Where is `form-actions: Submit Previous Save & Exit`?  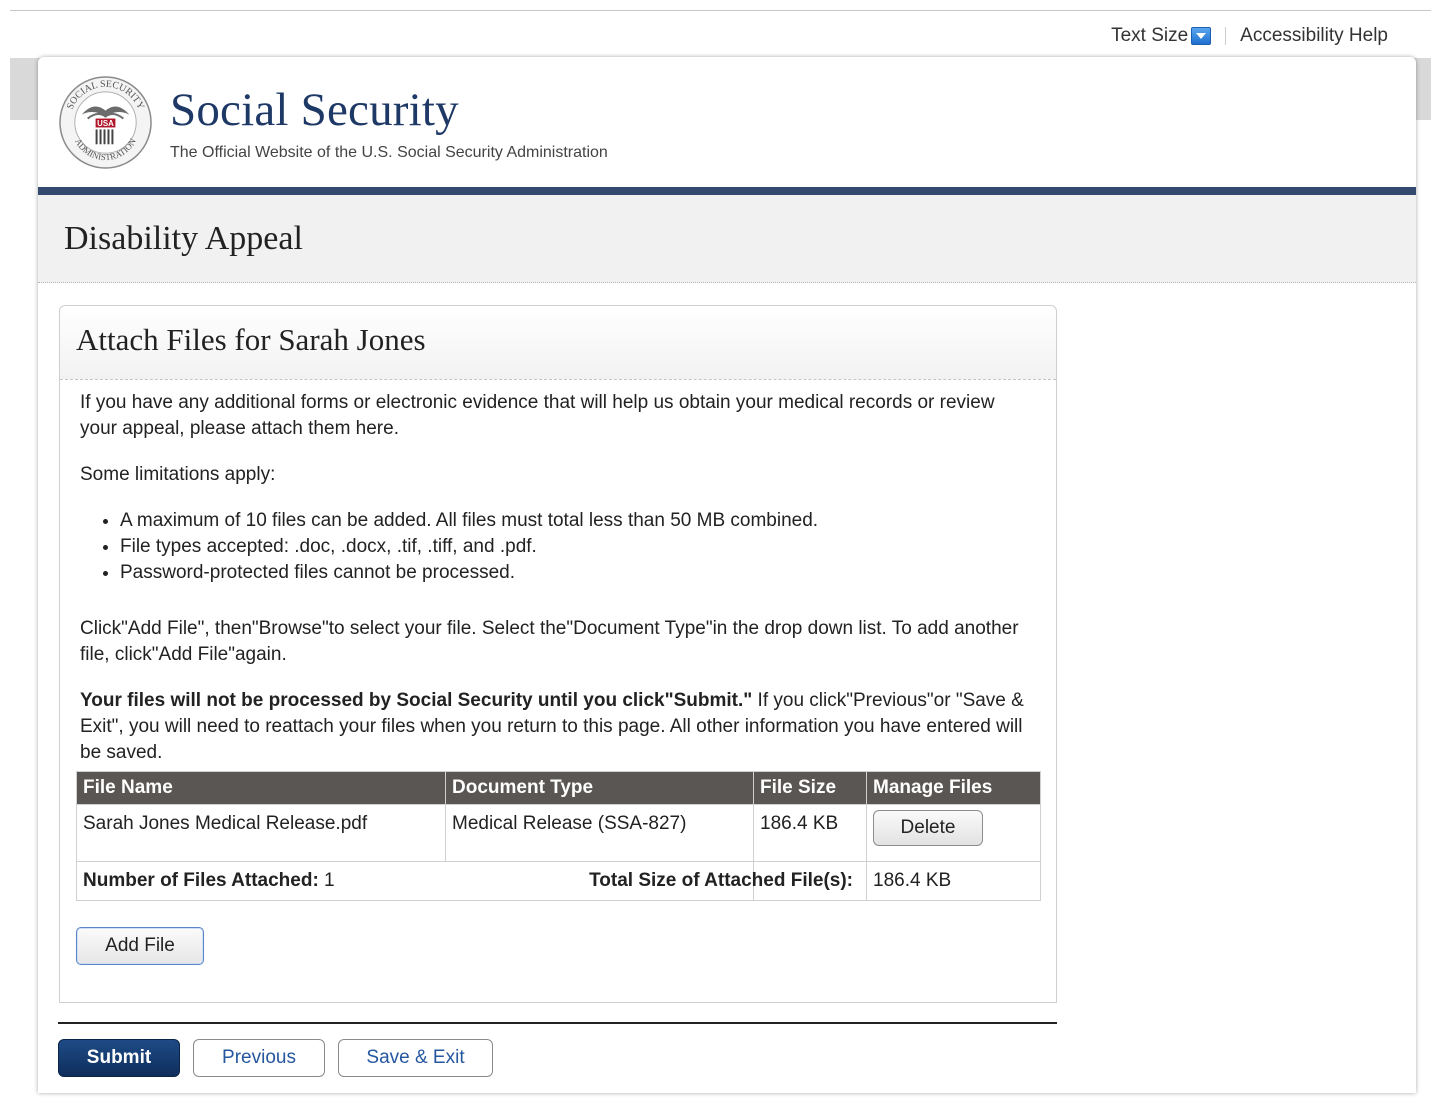
form-actions: Submit Previous Save & Exit is located at coordinates (275, 1058).